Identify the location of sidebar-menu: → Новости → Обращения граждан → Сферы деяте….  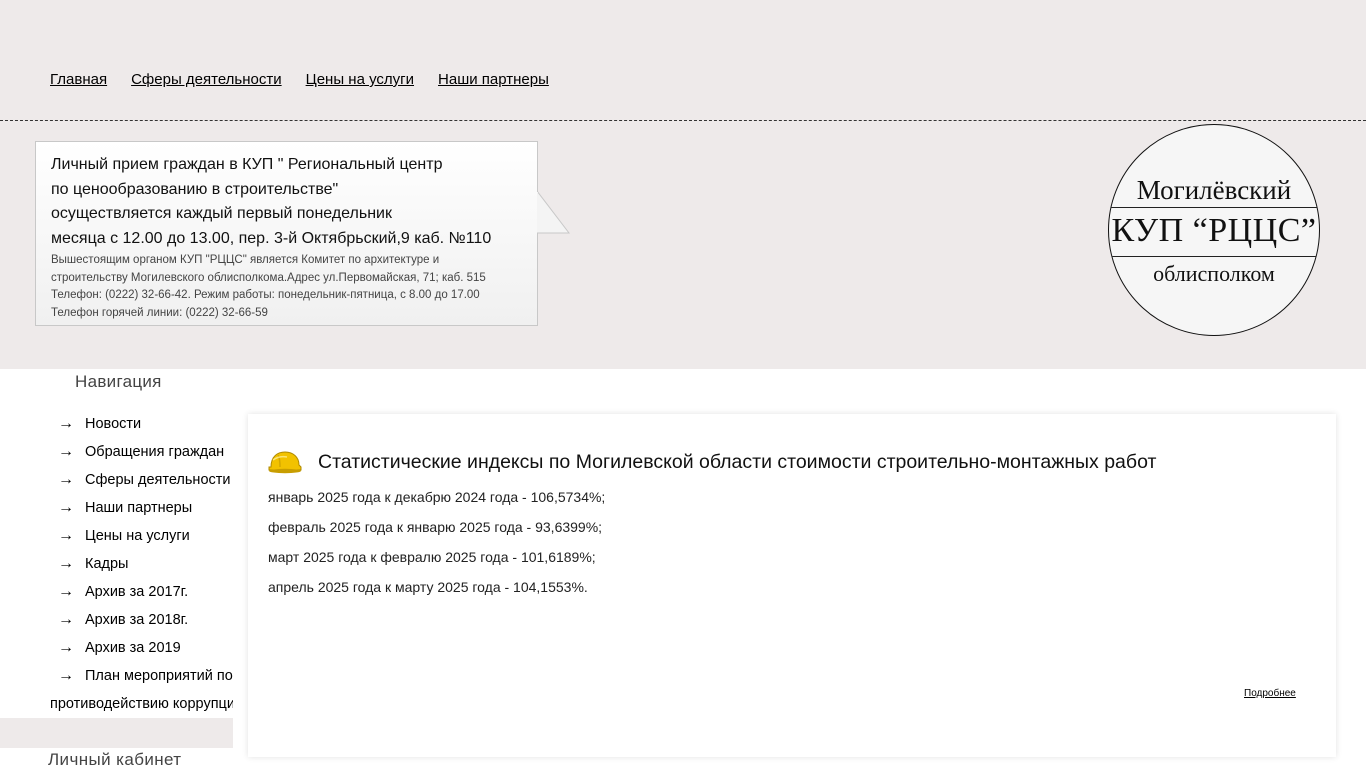
(141, 564).